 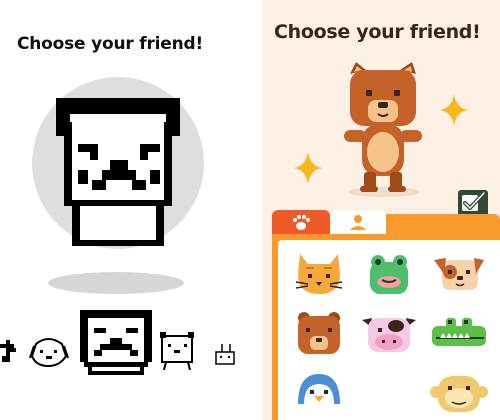 I want to click on person-icon, so click(x=358, y=222).